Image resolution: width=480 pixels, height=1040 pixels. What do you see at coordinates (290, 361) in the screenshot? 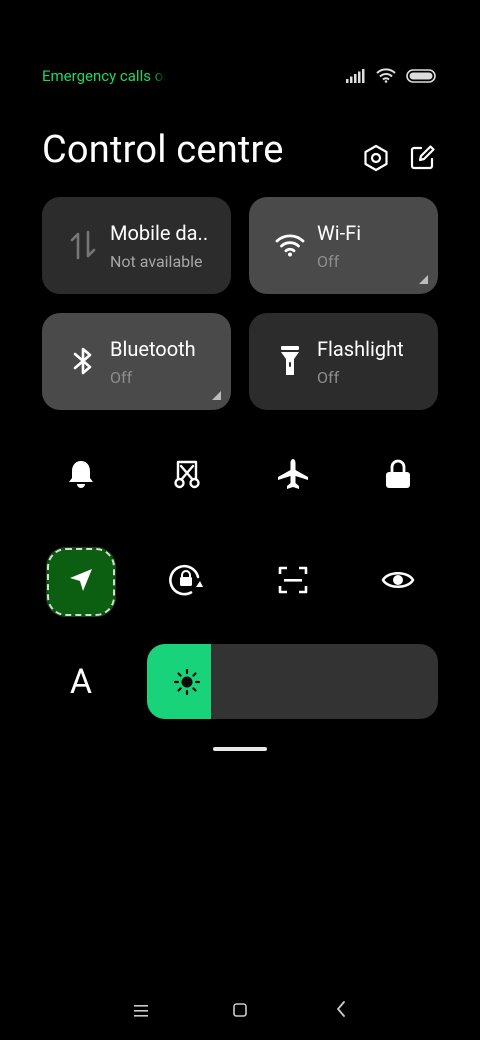
I see `flashlight-icon` at bounding box center [290, 361].